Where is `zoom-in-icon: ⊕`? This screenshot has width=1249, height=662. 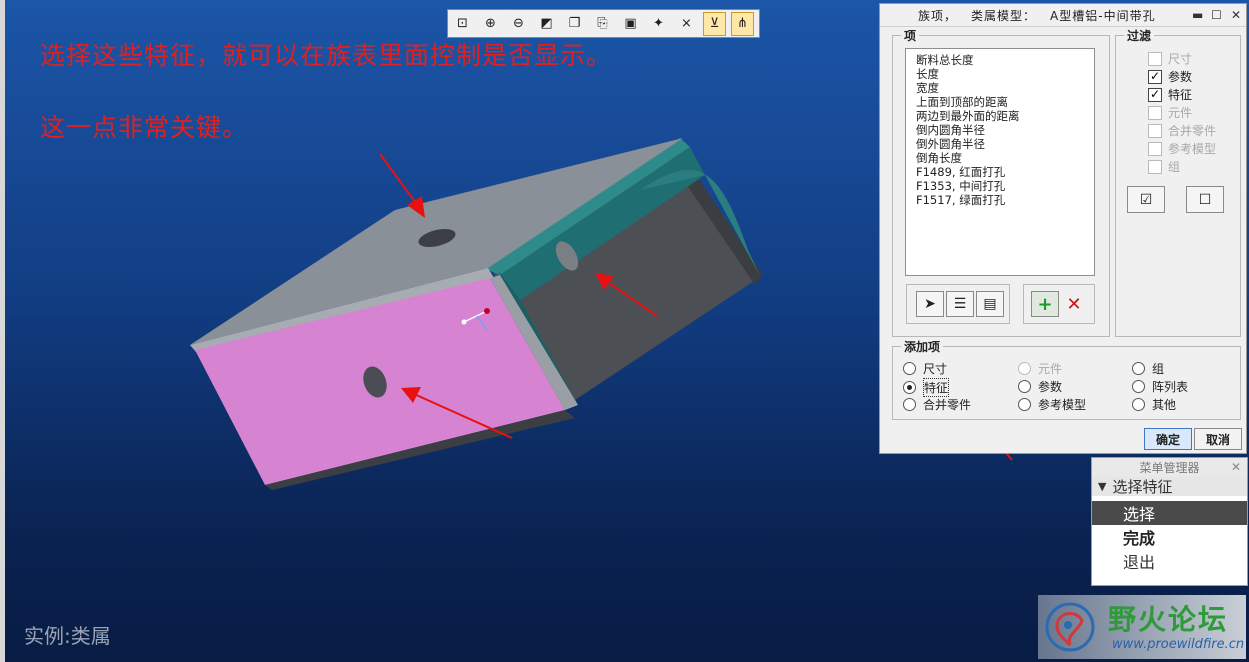 zoom-in-icon: ⊕ is located at coordinates (490, 24).